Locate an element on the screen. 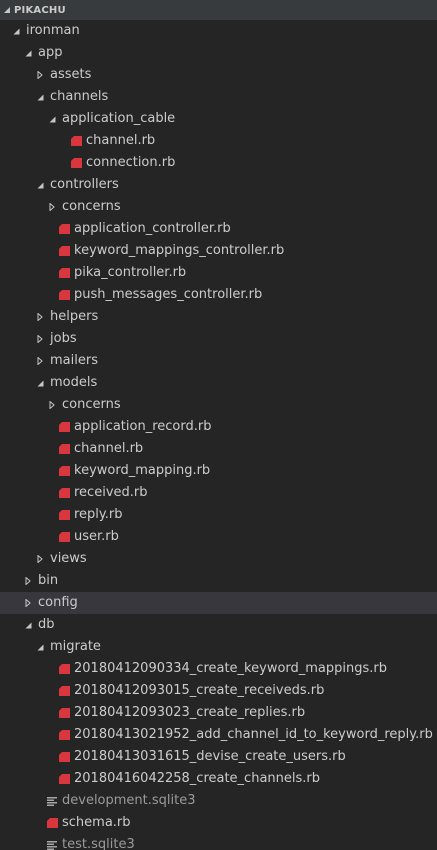  file-row: push_messages_controller.rb is located at coordinates (218, 295).